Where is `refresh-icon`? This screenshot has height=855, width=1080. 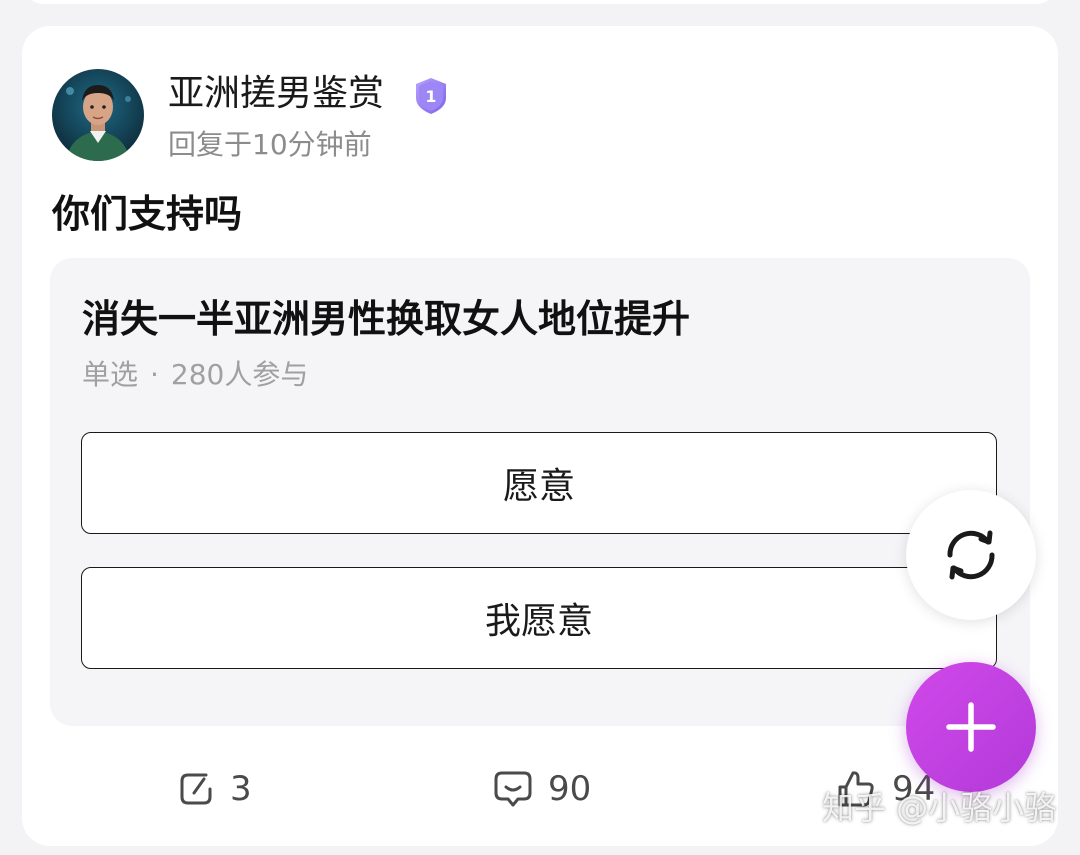
refresh-icon is located at coordinates (971, 555).